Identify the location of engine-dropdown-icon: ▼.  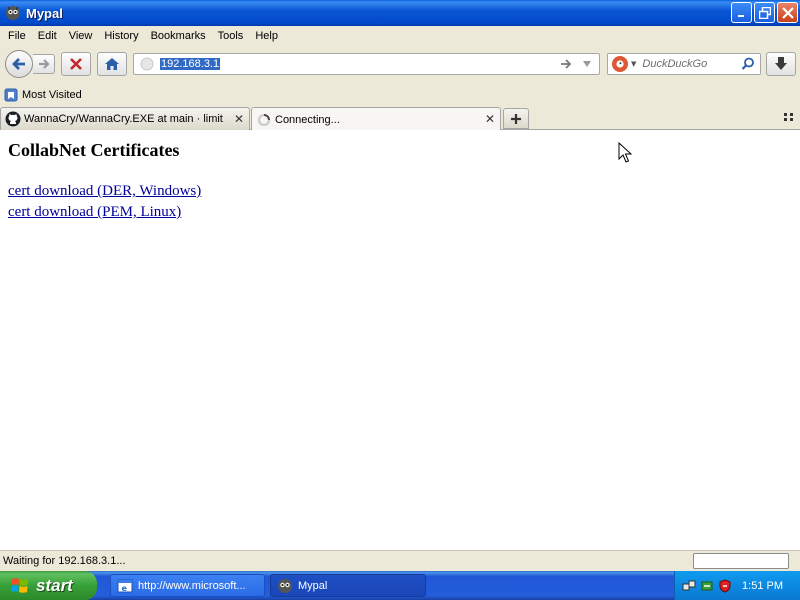
(633, 64).